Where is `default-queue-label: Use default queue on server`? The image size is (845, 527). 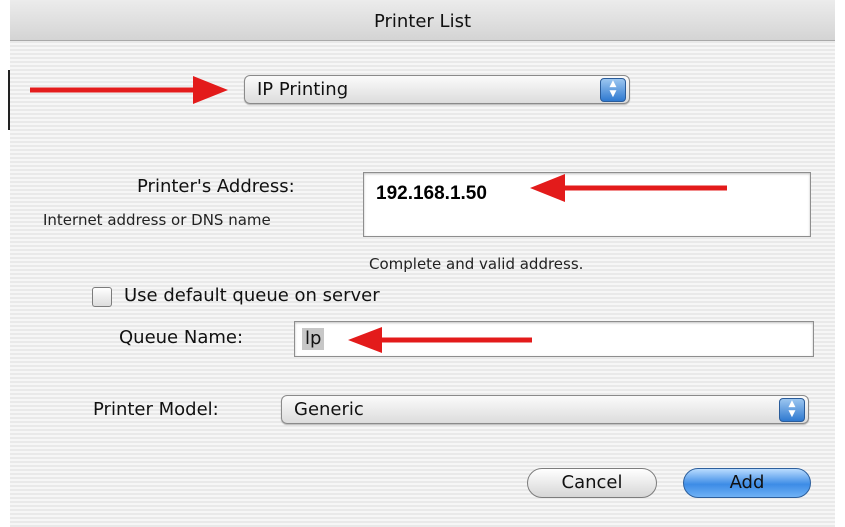
default-queue-label: Use default queue on server is located at coordinates (252, 295).